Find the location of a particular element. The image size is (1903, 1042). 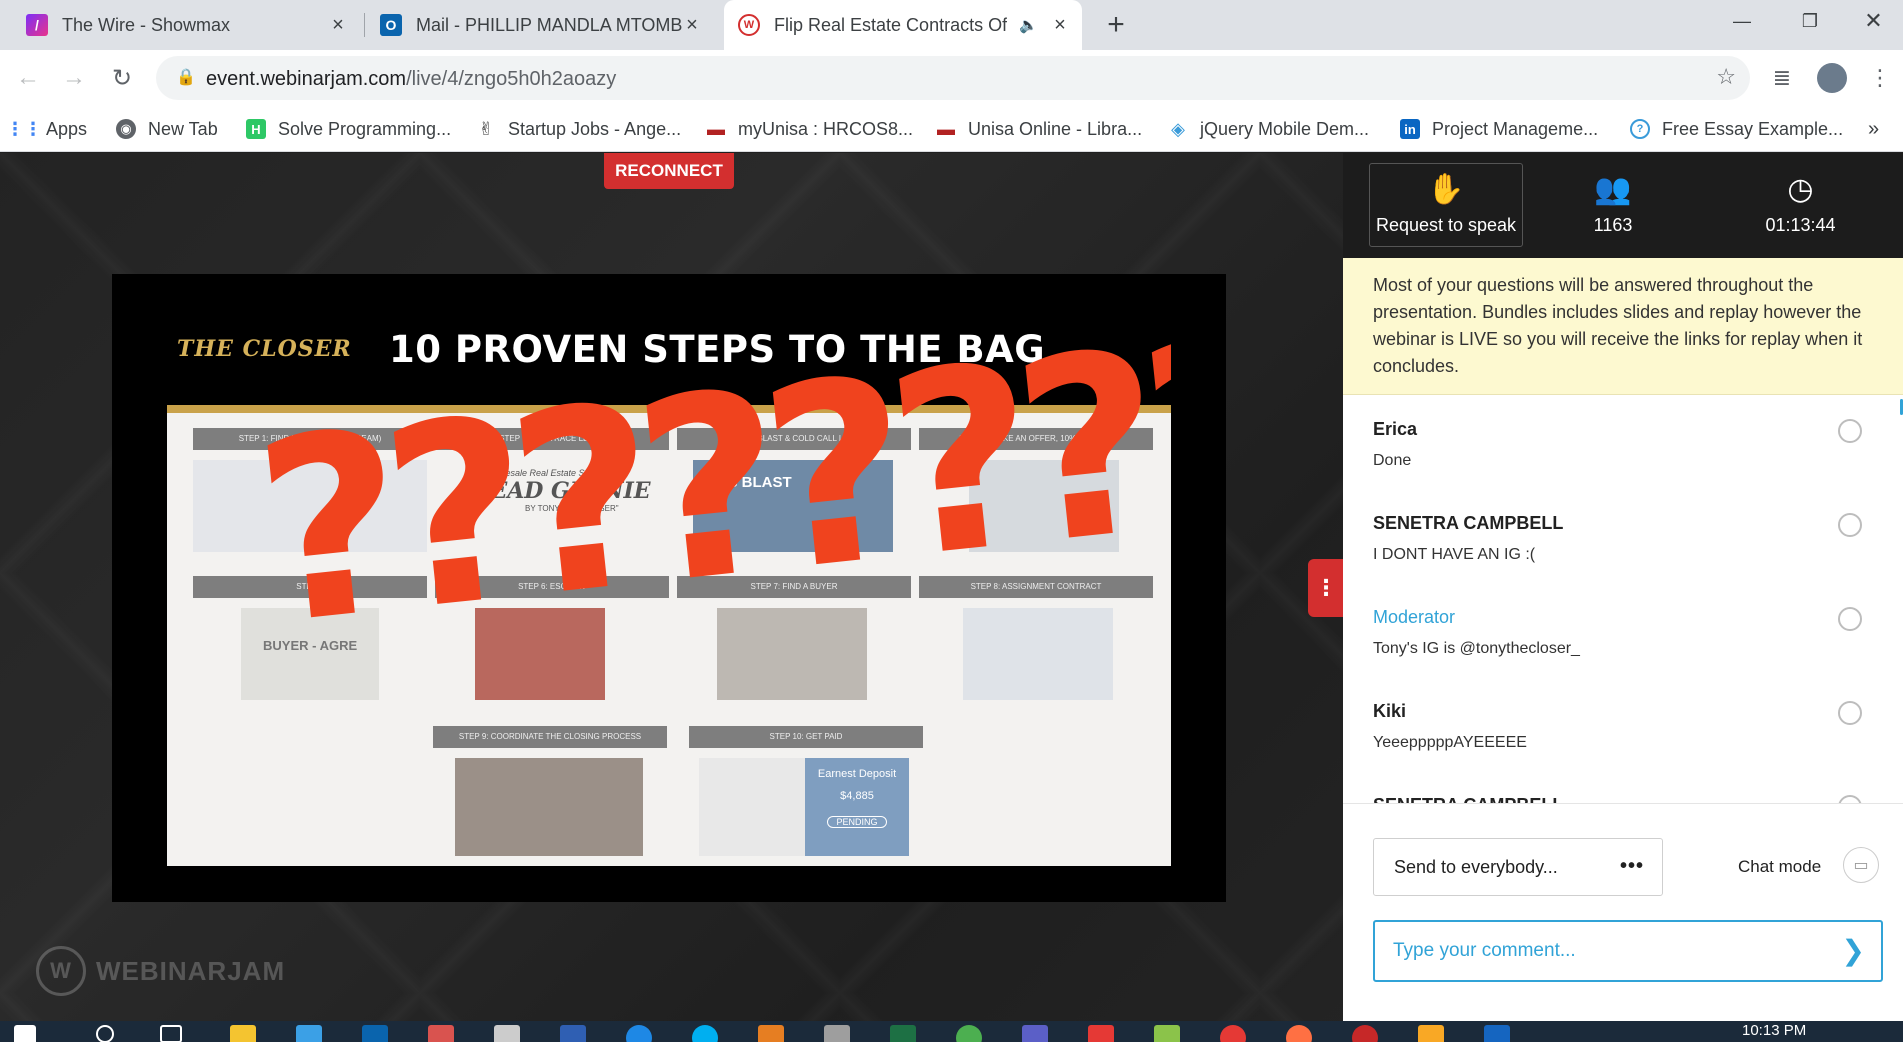

send-arrow-icon: ❯ is located at coordinates (1853, 951).